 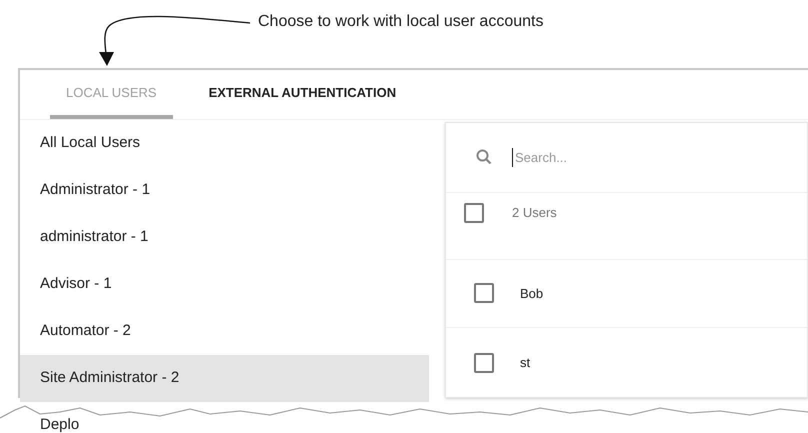 What do you see at coordinates (224, 143) in the screenshot?
I see `group-item: All Local Users` at bounding box center [224, 143].